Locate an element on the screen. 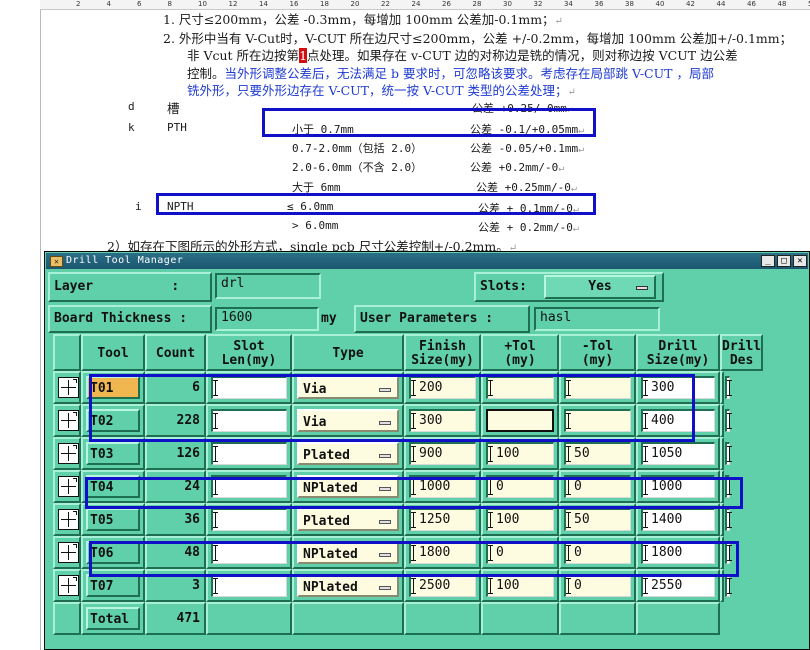 This screenshot has height=650, width=810. board-thickness-field: 1600 is located at coordinates (267, 319).